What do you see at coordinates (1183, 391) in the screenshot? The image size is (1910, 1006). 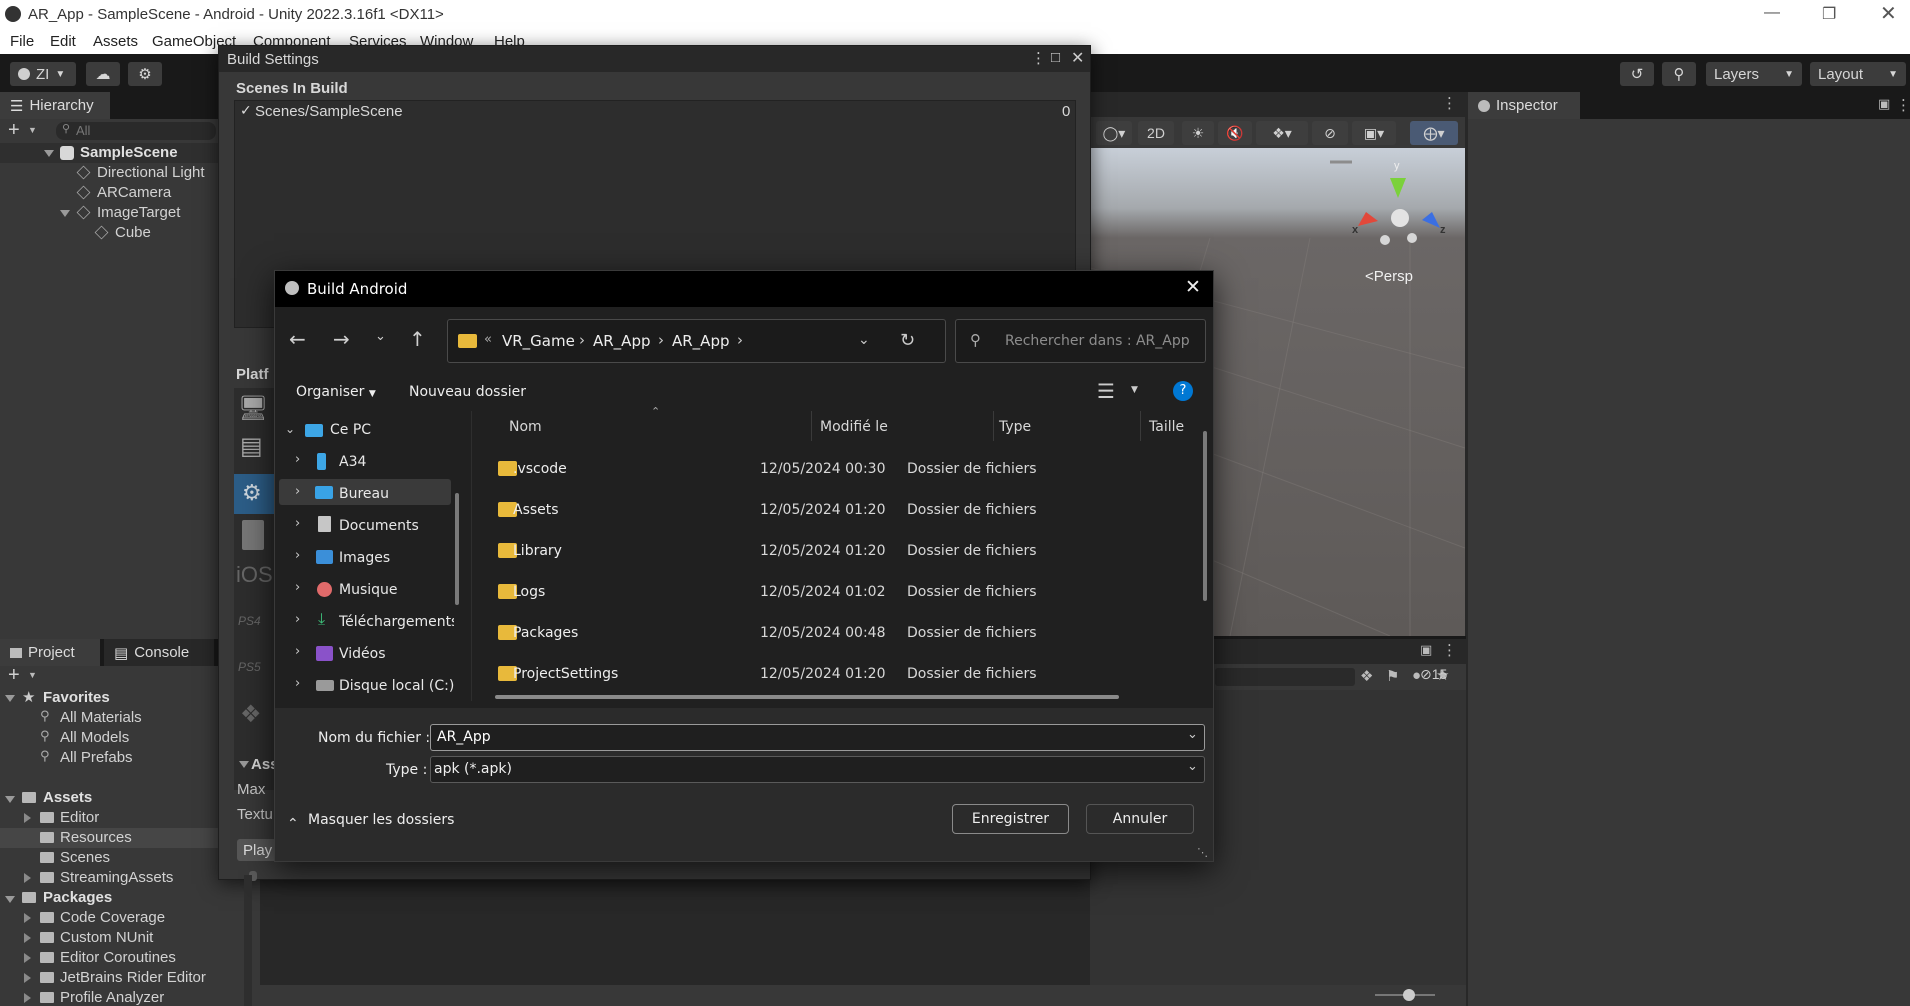 I see `help-icon: ?` at bounding box center [1183, 391].